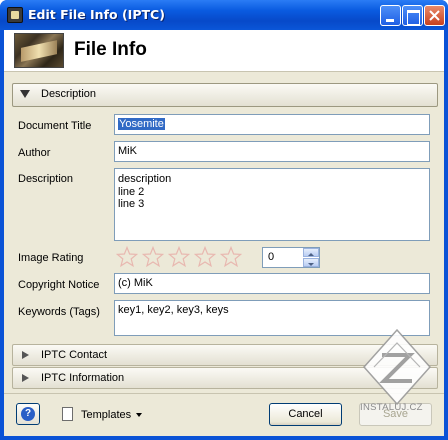  Describe the element at coordinates (179, 257) in the screenshot. I see `star-3-icon` at that location.